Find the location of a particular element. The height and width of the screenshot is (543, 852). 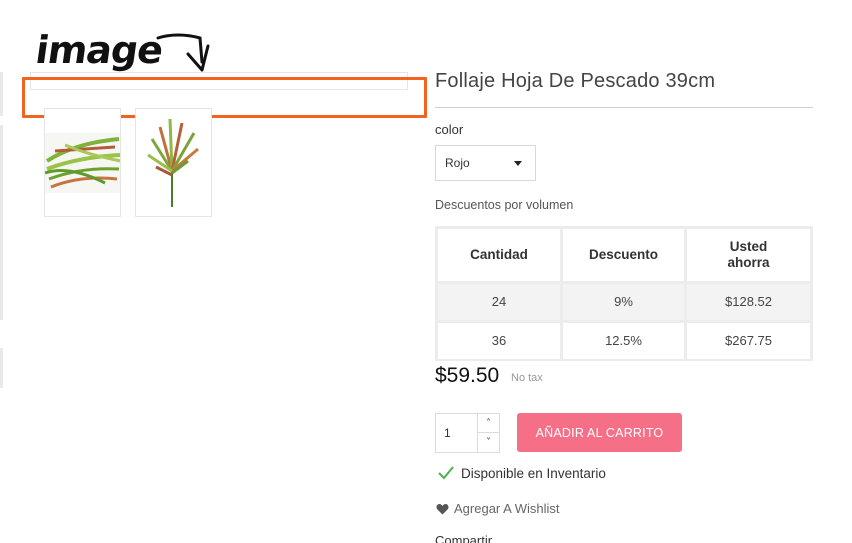

volume-discounts-label: Descuentos por volumen is located at coordinates (504, 205).